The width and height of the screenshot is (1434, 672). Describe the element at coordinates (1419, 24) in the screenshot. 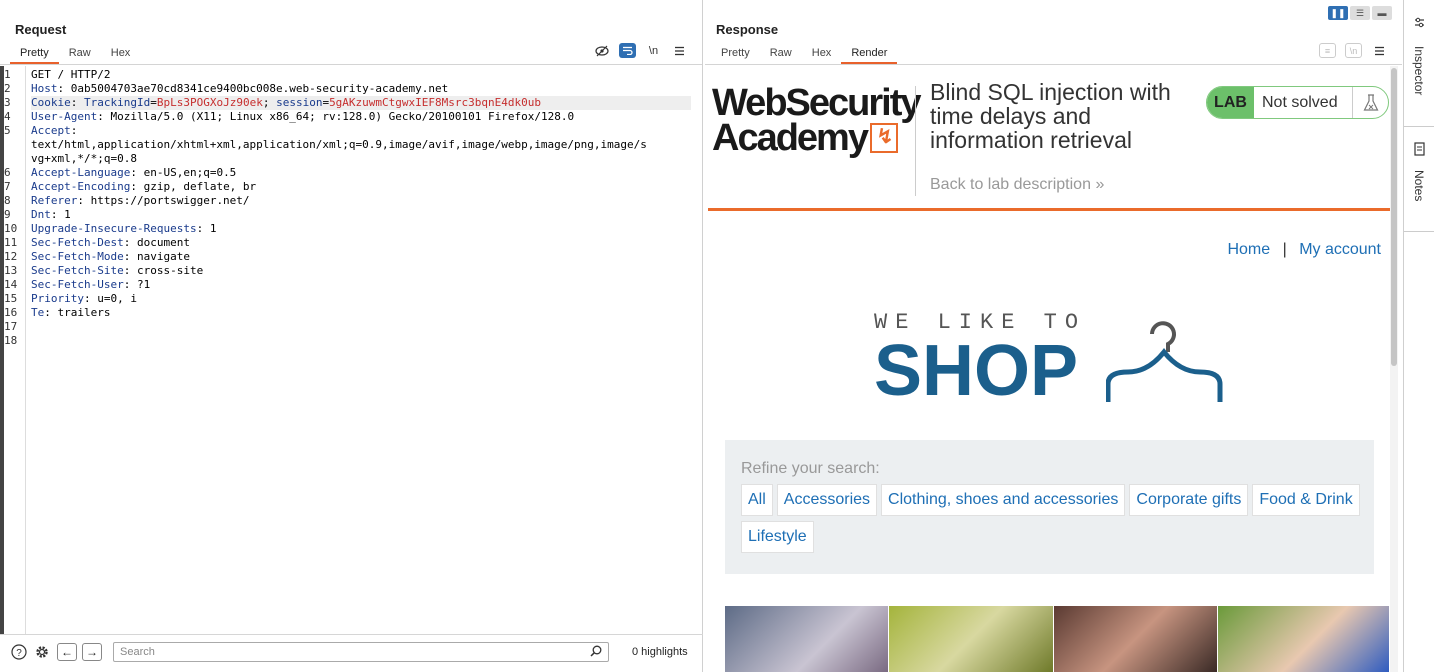

I see `inspector-icon` at that location.